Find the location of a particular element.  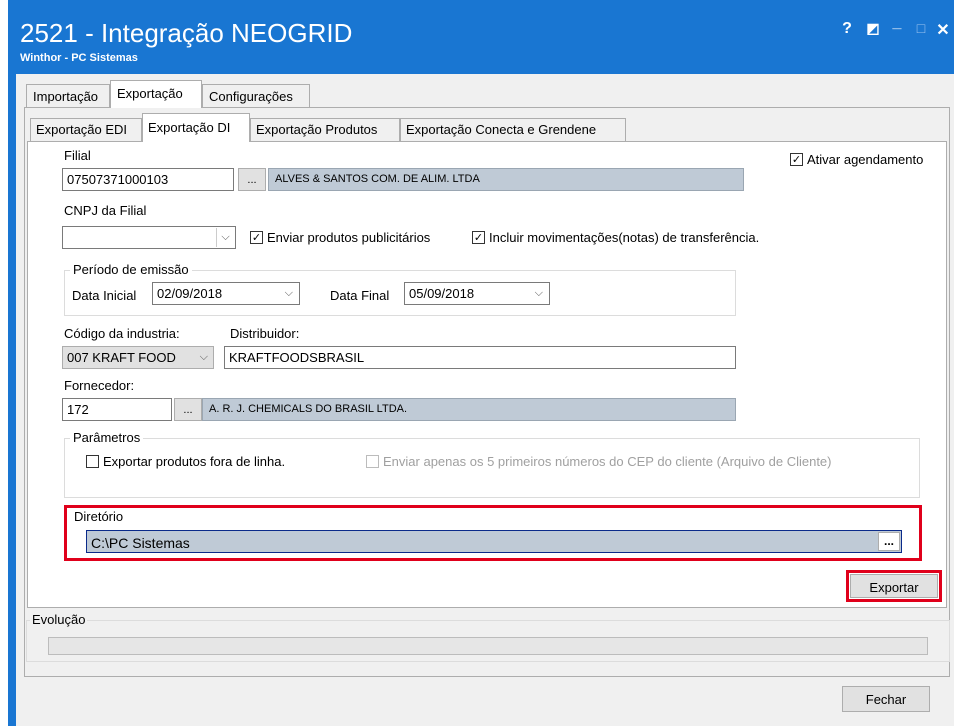

tab-exportacao-produtos: Exportação Produtos is located at coordinates (325, 129).